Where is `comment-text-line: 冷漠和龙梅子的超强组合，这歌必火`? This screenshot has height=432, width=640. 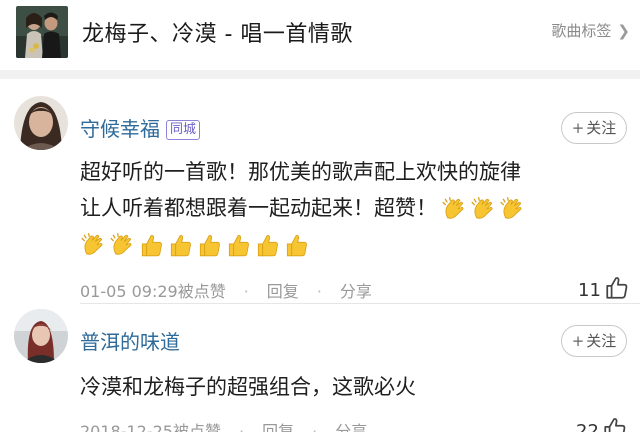
comment-text-line: 冷漠和龙梅子的超强组合，这歌必火 is located at coordinates (248, 387).